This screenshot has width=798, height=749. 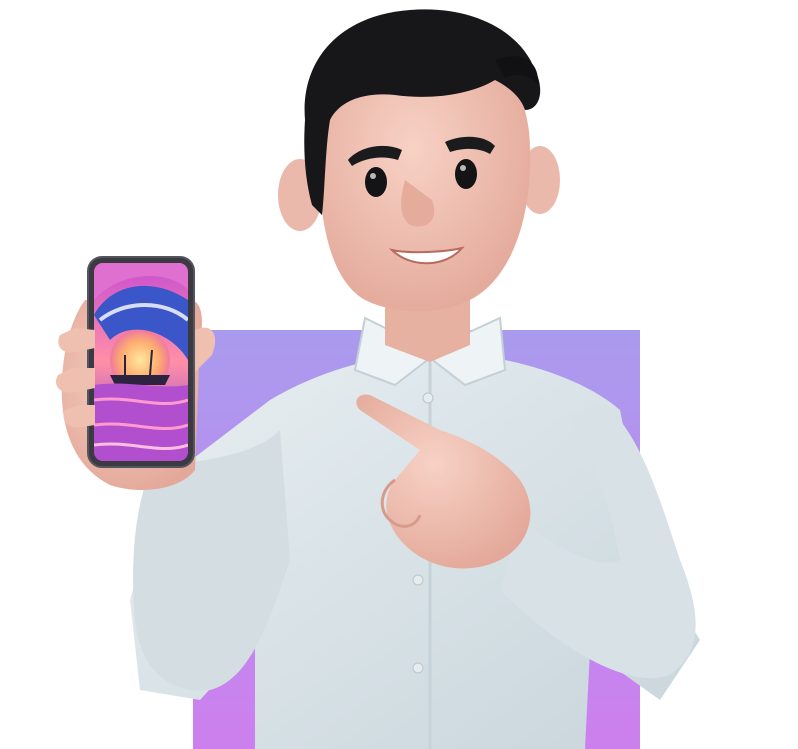 I want to click on phone-screen, so click(x=141, y=362).